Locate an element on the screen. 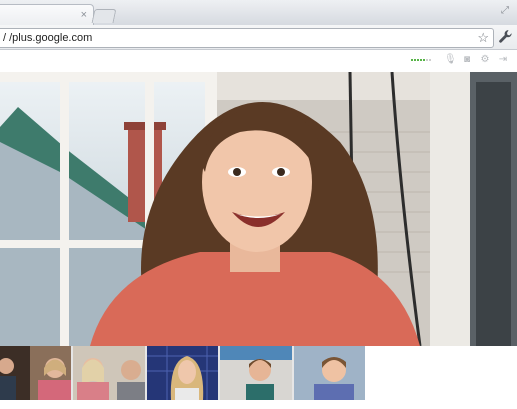 The width and height of the screenshot is (517, 409). mic-mute-icon: 🎙 is located at coordinates (450, 60).